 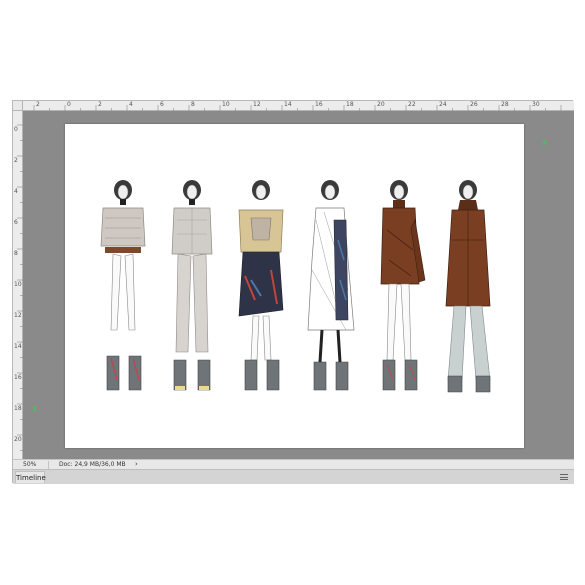 I want to click on tab-timeline: Timeline, so click(x=30, y=477).